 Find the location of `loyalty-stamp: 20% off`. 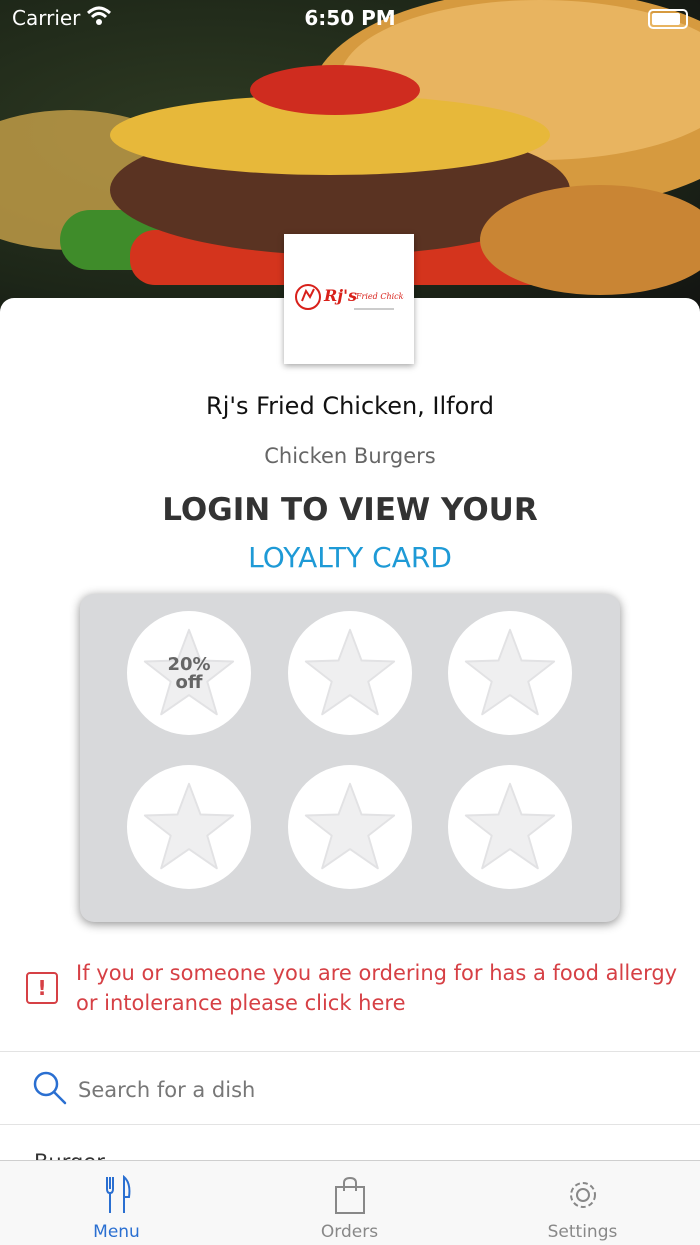

loyalty-stamp: 20% off is located at coordinates (189, 673).